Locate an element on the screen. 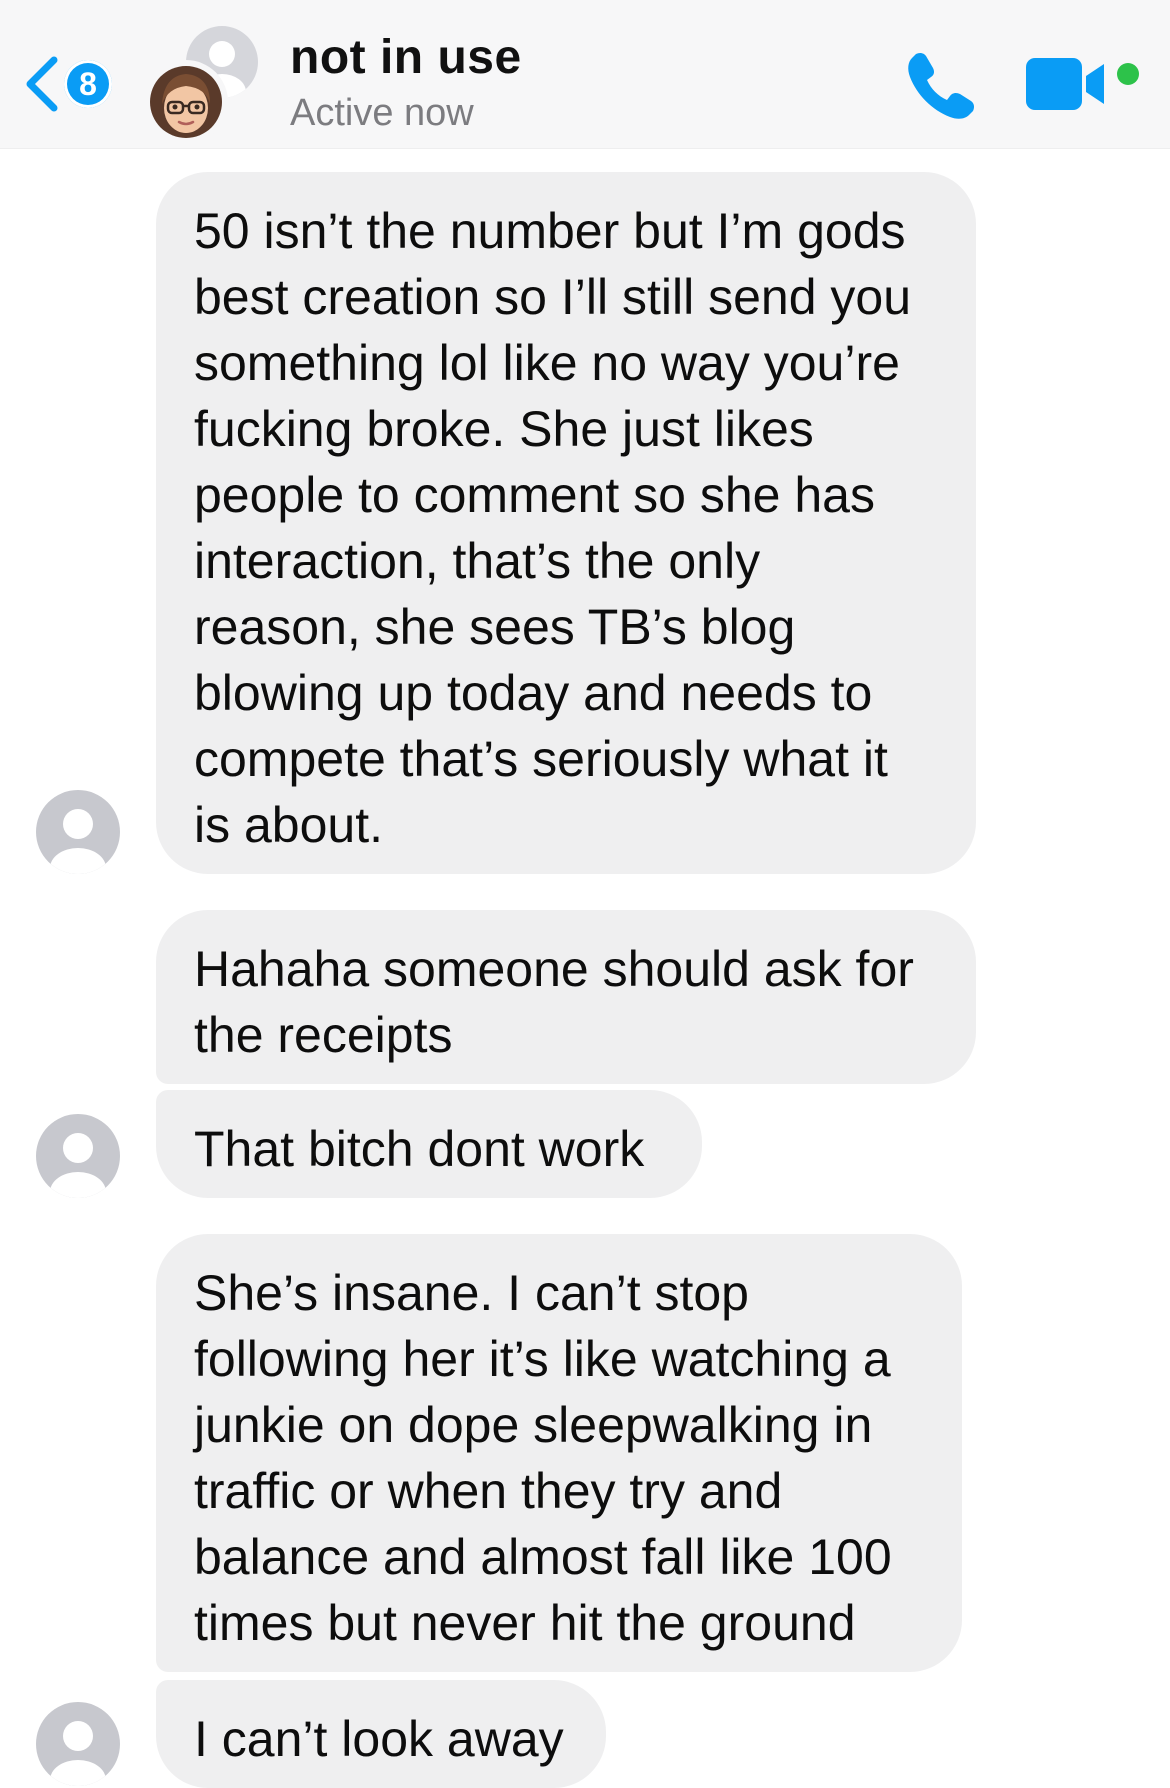 Image resolution: width=1170 pixels, height=1788 pixels. video-camera-icon is located at coordinates (1082, 84).